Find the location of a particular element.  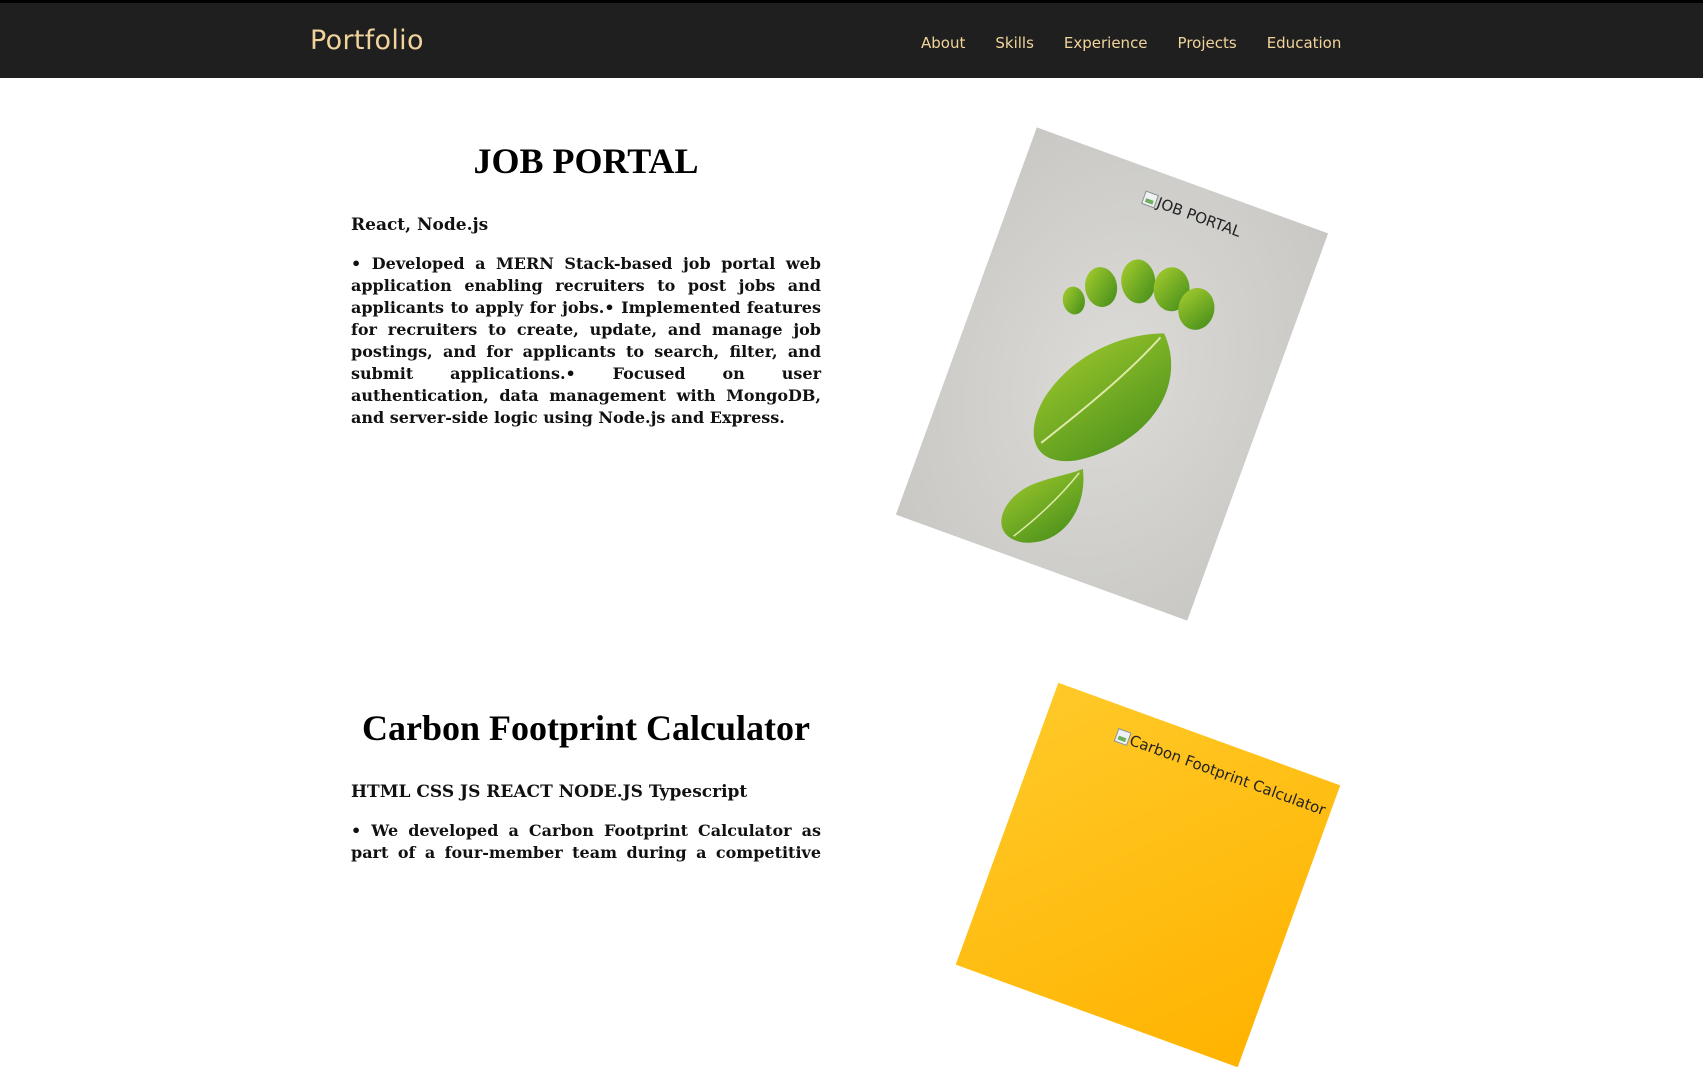

project-image: JOB PORTAL is located at coordinates (1112, 374).